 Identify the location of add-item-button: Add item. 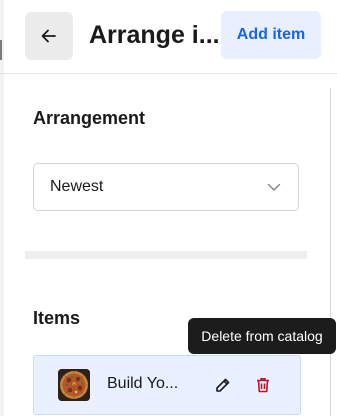
(271, 35).